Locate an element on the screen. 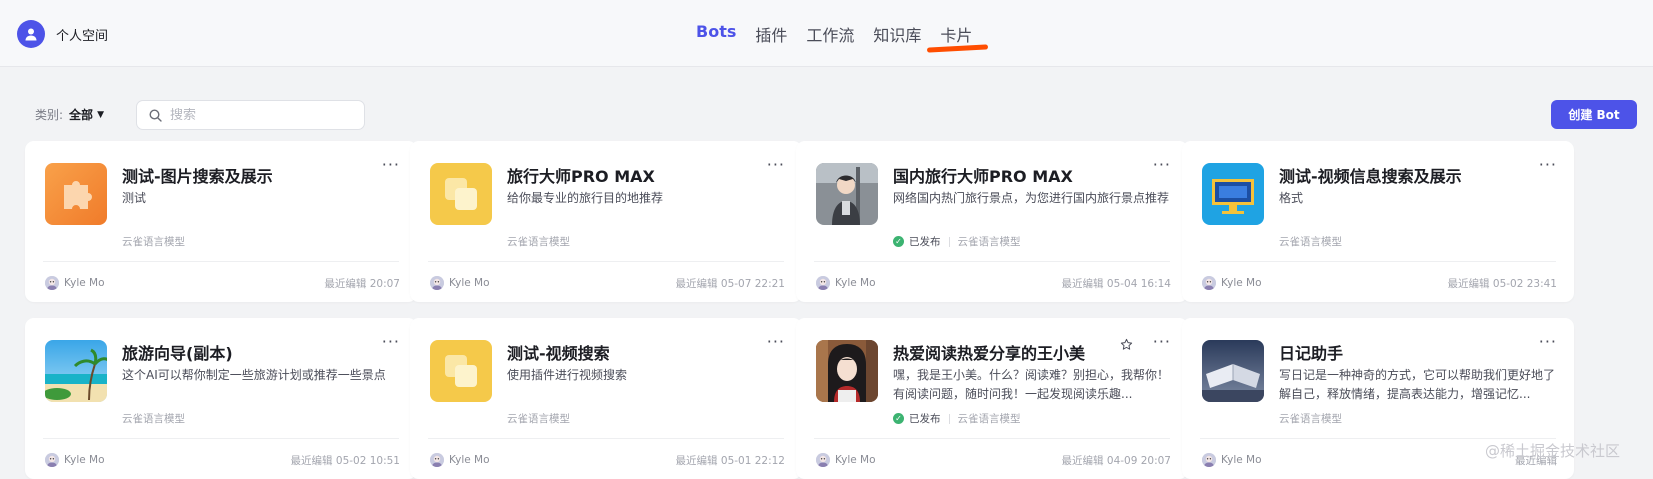  open-book-image is located at coordinates (1233, 371).